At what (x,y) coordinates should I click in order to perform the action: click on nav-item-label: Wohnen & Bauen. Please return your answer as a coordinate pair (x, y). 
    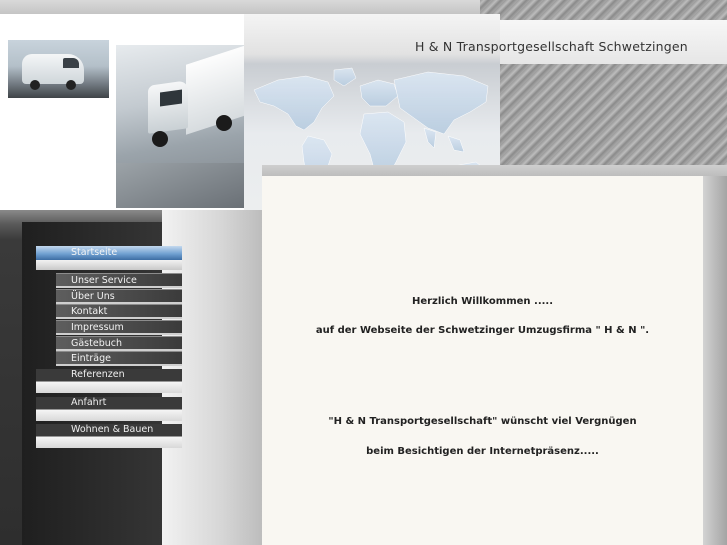
    Looking at the image, I should click on (112, 429).